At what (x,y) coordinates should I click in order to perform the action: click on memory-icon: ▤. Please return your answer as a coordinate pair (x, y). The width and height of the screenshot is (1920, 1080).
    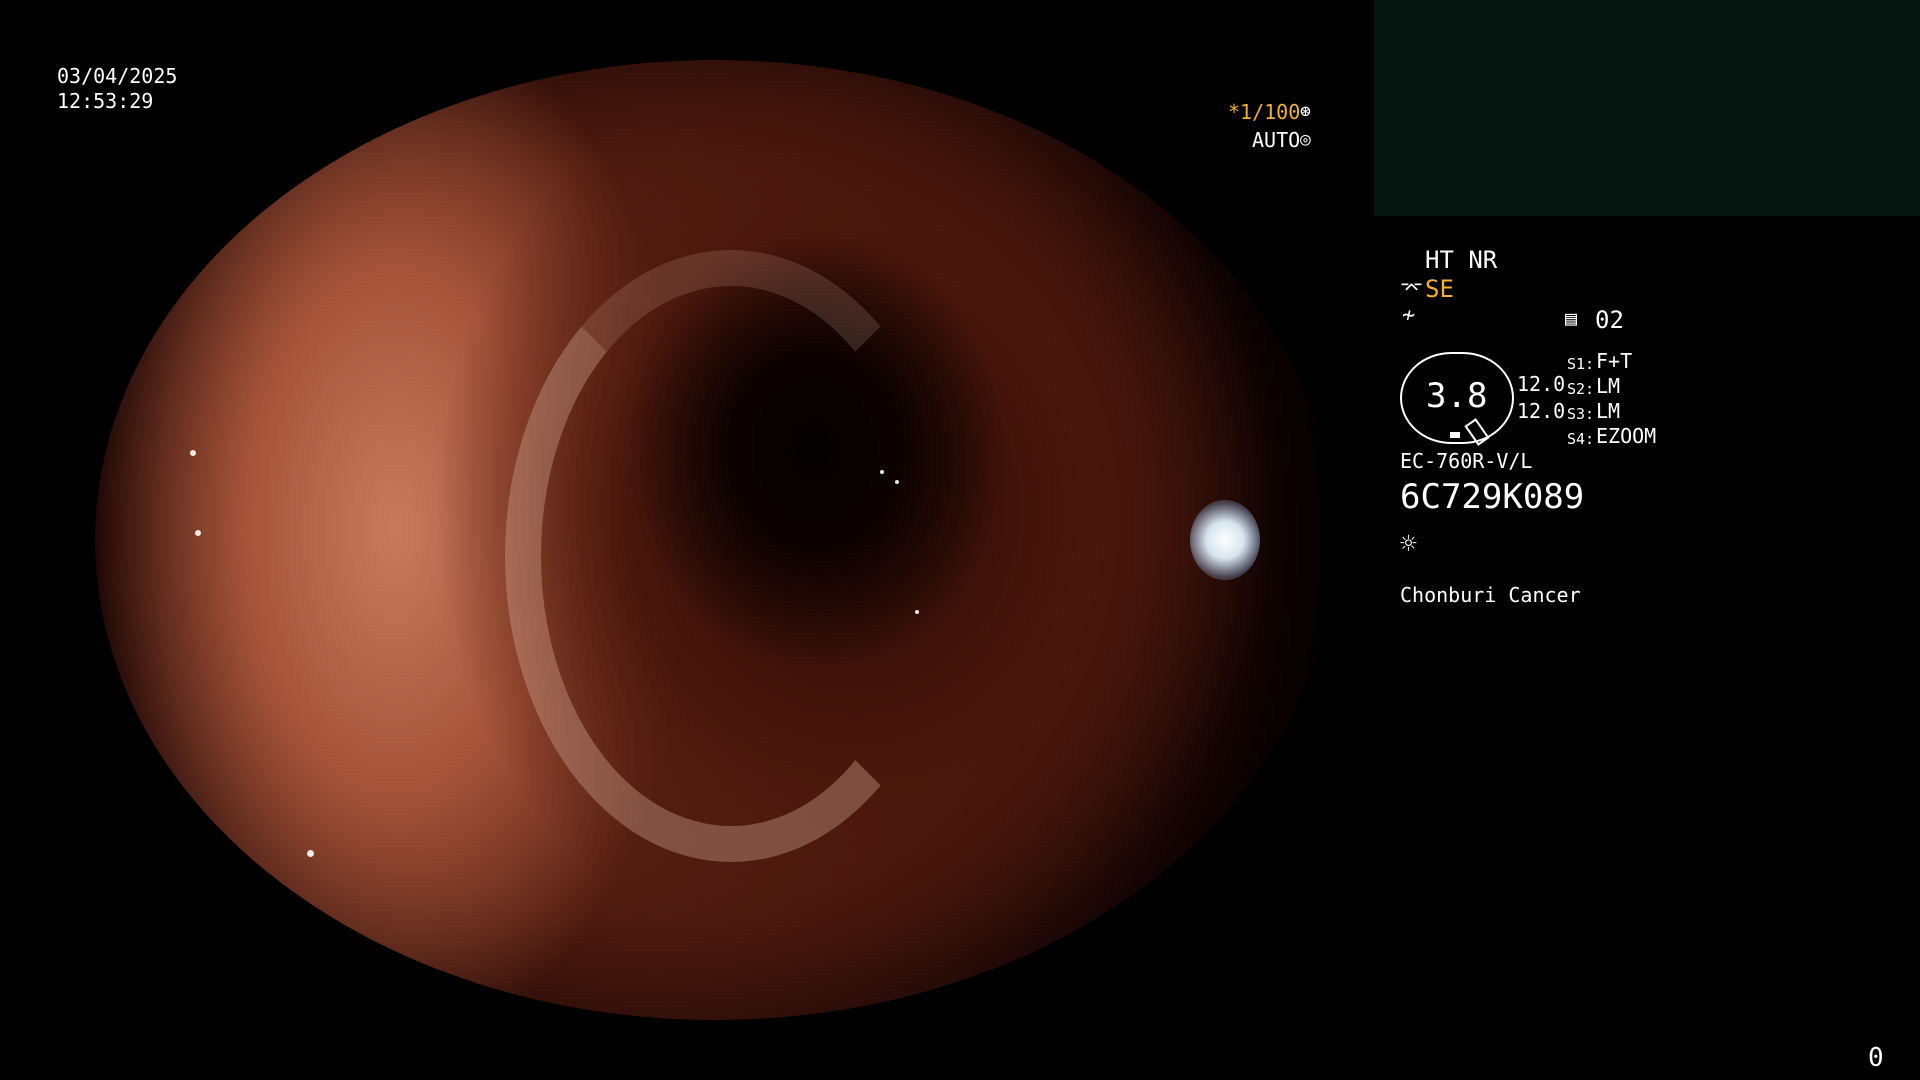
    Looking at the image, I should click on (1571, 318).